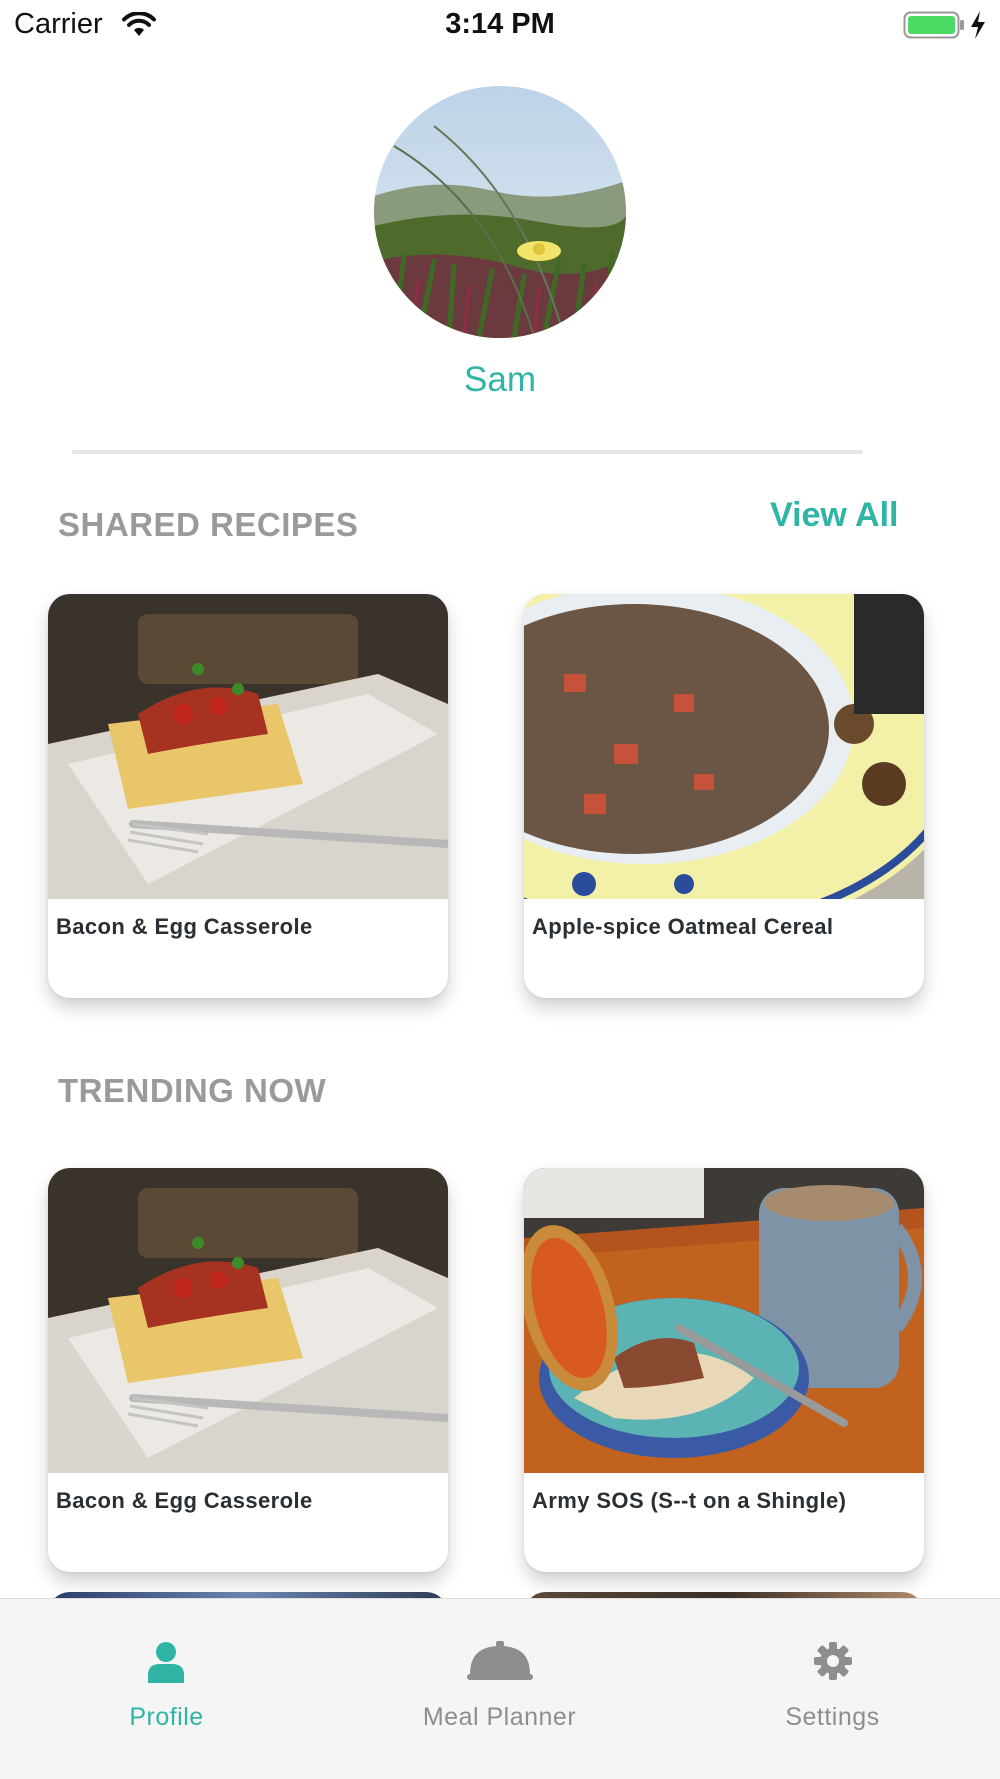 This screenshot has height=1779, width=1000. What do you see at coordinates (683, 926) in the screenshot?
I see `recipe-title: Apple-spice Oatmeal Cereal` at bounding box center [683, 926].